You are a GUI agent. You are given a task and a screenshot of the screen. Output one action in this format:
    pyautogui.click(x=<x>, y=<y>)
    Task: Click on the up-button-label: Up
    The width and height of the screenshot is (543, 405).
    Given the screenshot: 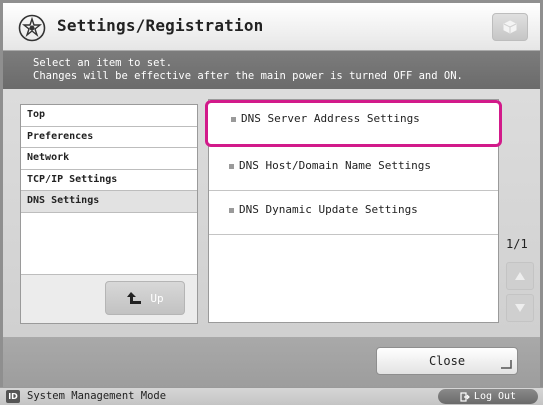 What is the action you would take?
    pyautogui.click(x=157, y=298)
    